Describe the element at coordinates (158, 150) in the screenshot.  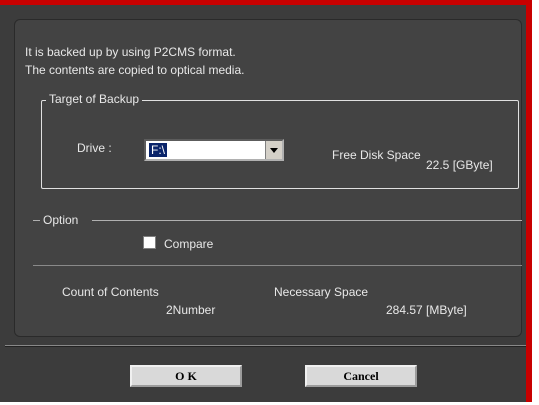
I see `drive-selected-value: F:\` at that location.